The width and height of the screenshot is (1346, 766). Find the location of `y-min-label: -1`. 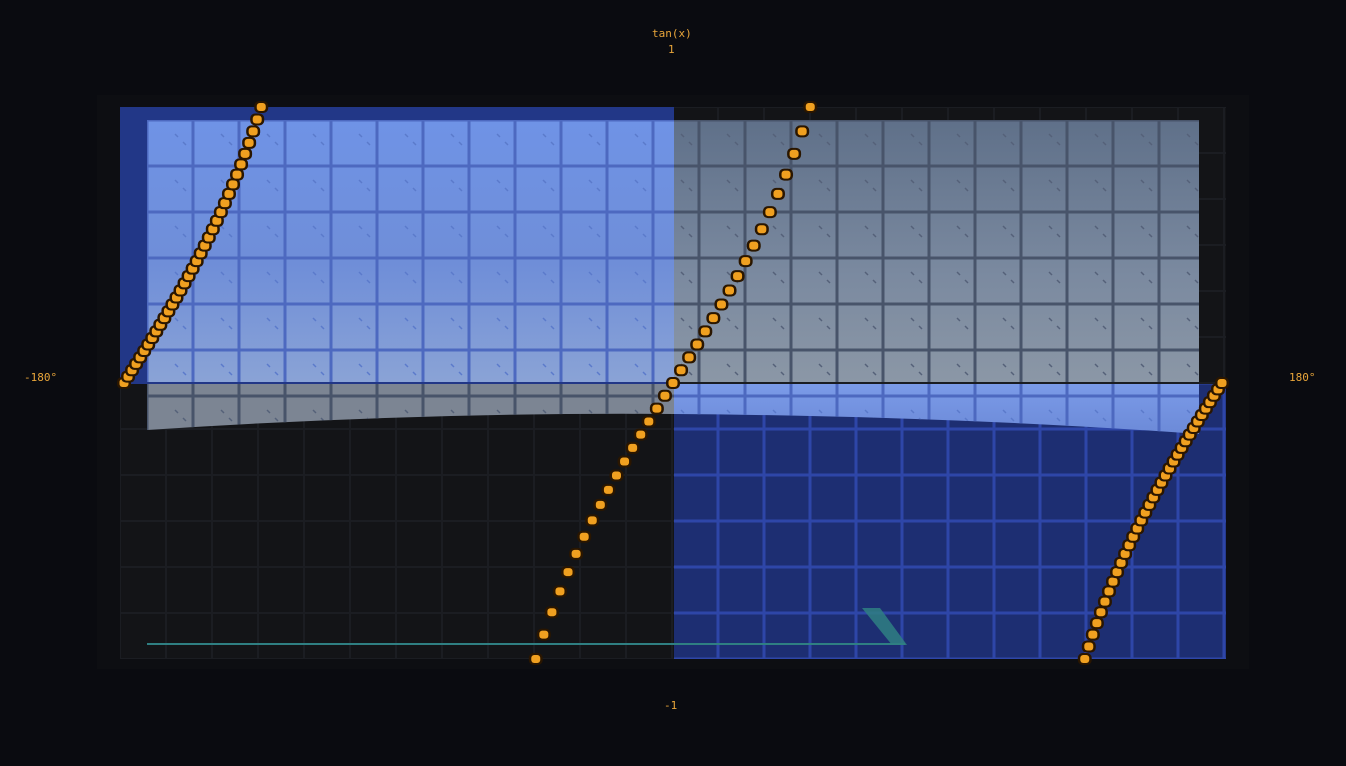

y-min-label: -1 is located at coordinates (671, 705).